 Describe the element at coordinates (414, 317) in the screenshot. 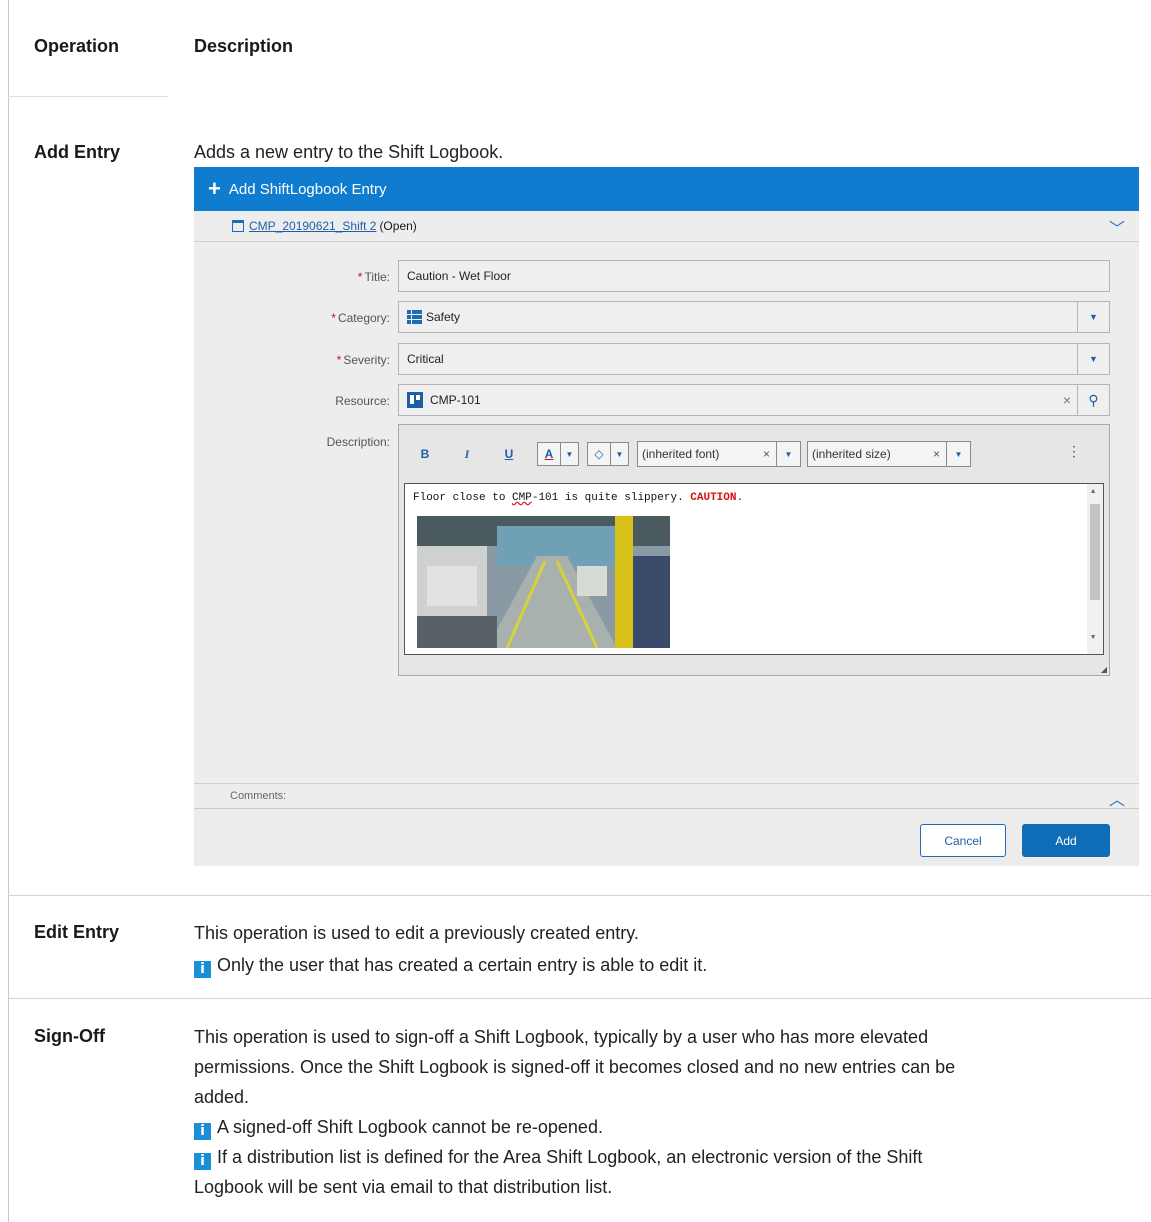

I see `category-icon` at that location.